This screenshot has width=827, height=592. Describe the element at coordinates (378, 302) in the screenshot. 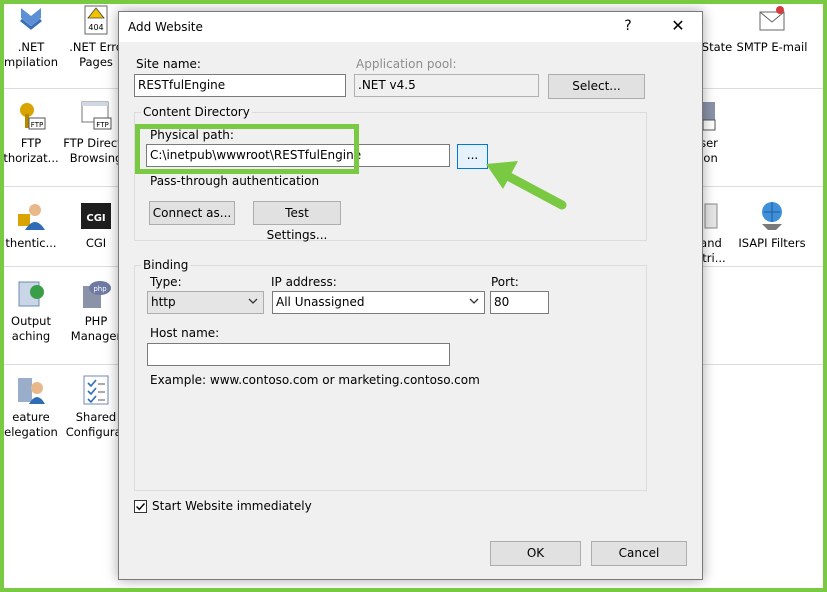

I see `ip-address-select: All Unassigned` at that location.